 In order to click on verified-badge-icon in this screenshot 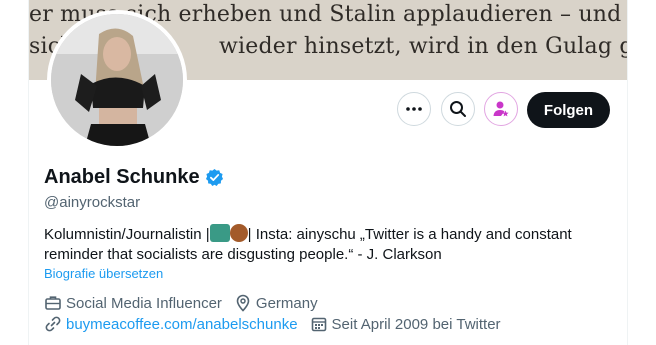, I will do `click(214, 177)`.